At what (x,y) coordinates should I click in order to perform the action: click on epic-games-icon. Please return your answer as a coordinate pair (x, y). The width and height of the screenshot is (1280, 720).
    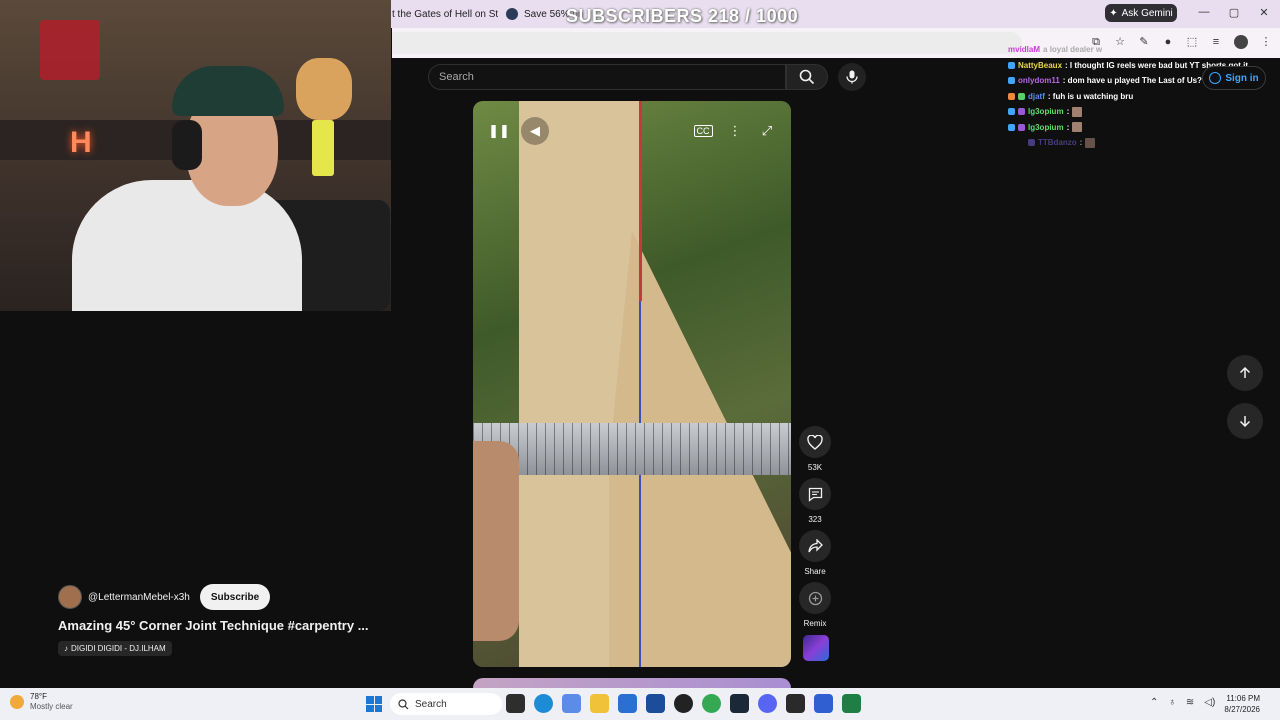
    Looking at the image, I should click on (795, 703).